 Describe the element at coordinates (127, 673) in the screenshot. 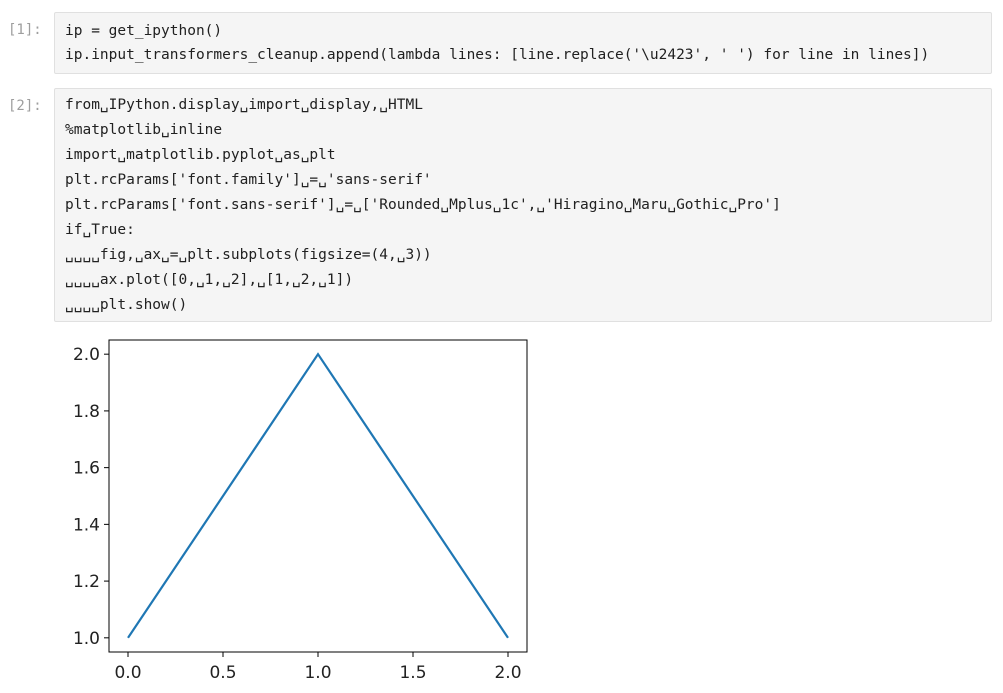

I see `x-tick-label: 0.0` at that location.